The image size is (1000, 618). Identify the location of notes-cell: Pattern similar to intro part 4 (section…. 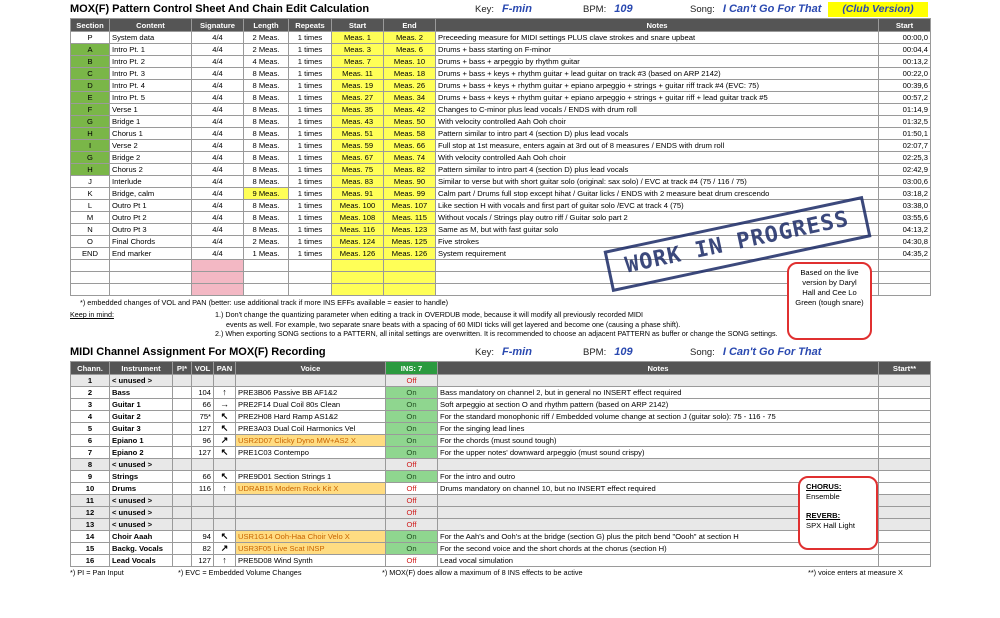
(657, 133).